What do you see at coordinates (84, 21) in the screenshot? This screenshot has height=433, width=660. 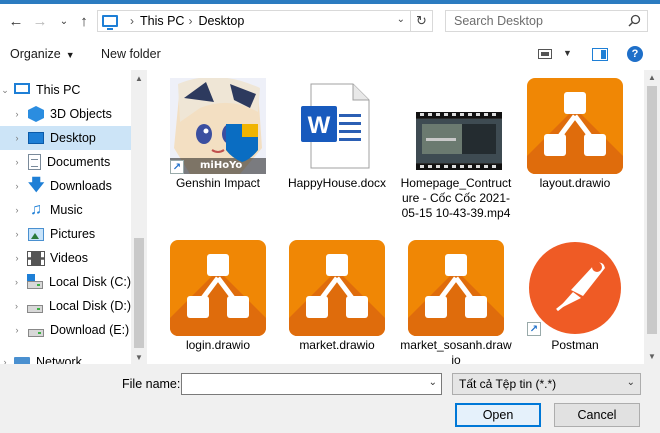 I see `up-arrow-icon: ↑` at bounding box center [84, 21].